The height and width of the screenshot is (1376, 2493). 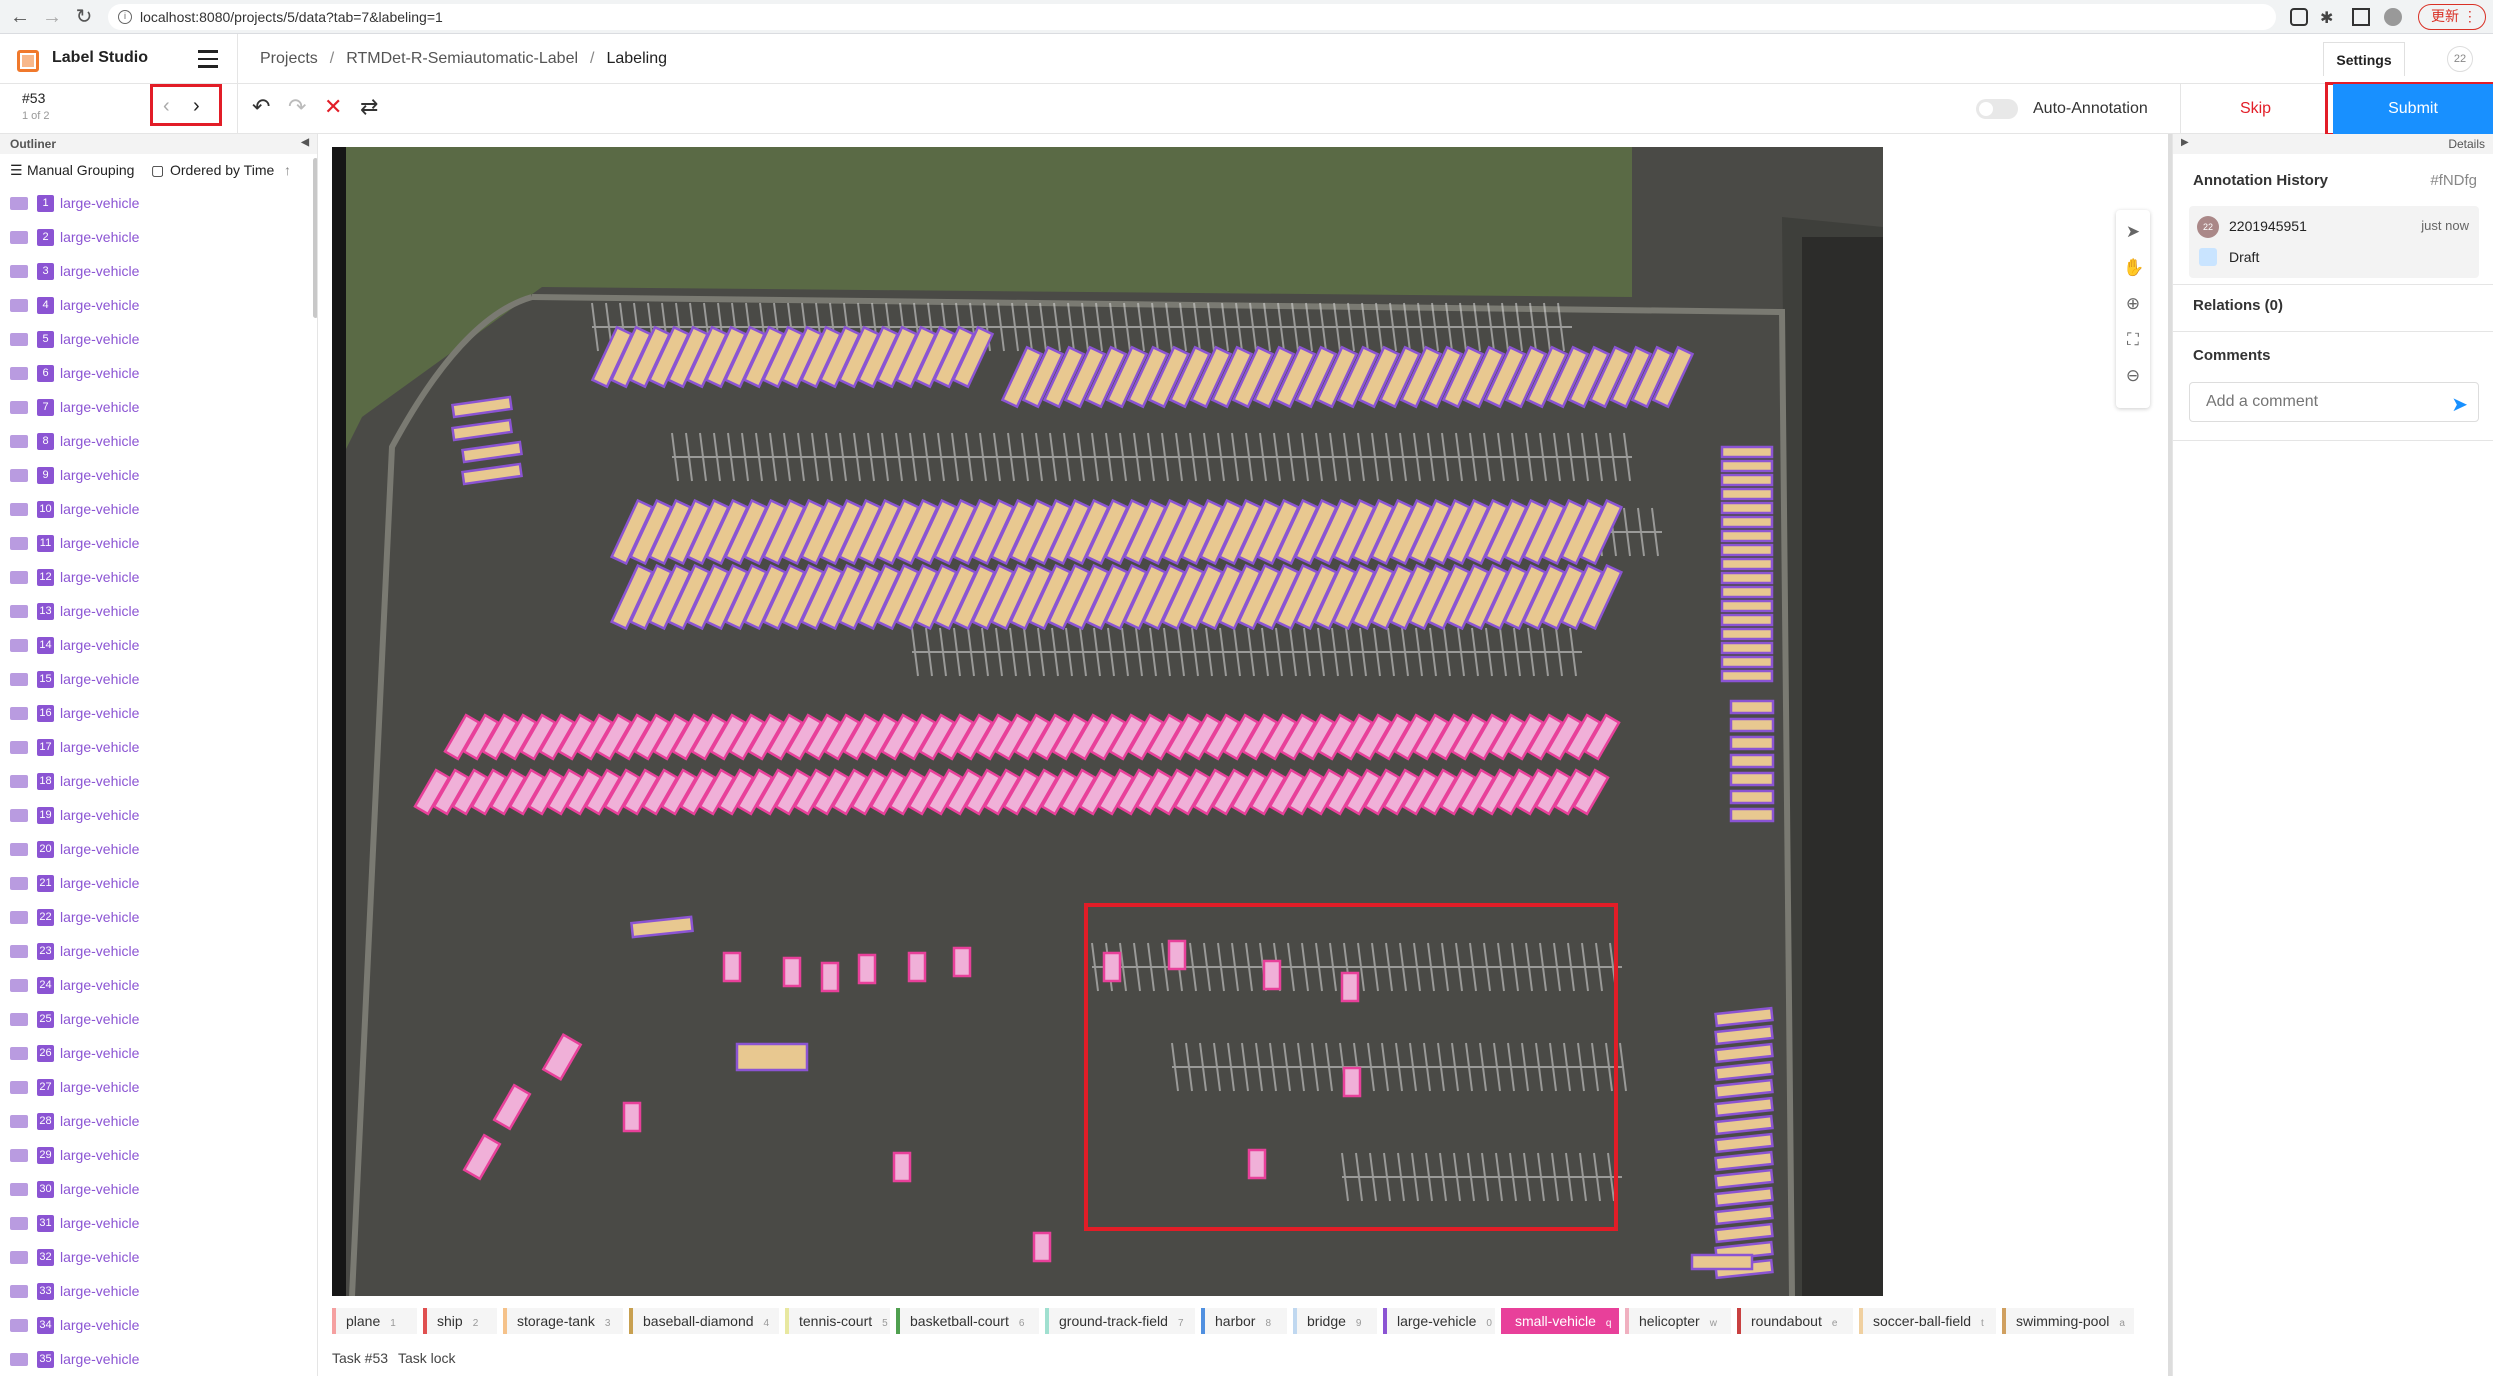 What do you see at coordinates (222, 170) in the screenshot?
I see `ordering-select: Ordered by Time` at bounding box center [222, 170].